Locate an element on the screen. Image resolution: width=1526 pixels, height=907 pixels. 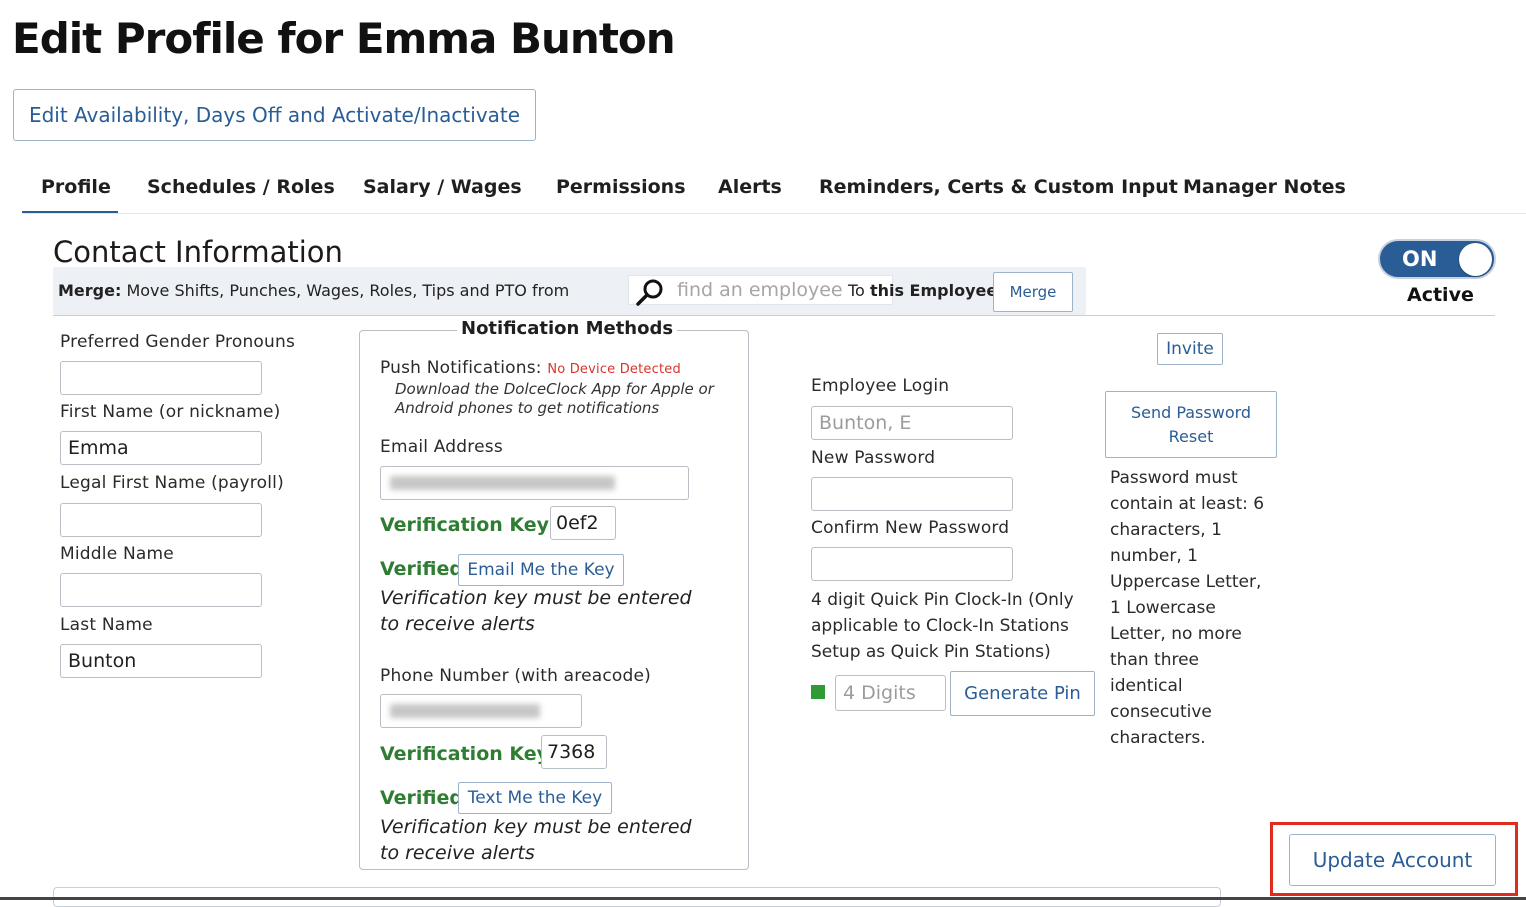
password-rule-line: characters, 1 is located at coordinates (1166, 530).